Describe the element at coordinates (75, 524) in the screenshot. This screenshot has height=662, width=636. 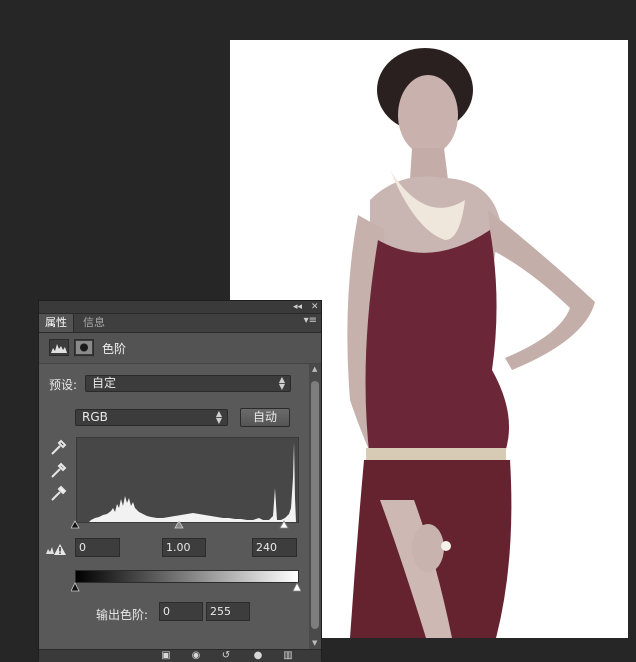
I see `input-black-slider` at that location.